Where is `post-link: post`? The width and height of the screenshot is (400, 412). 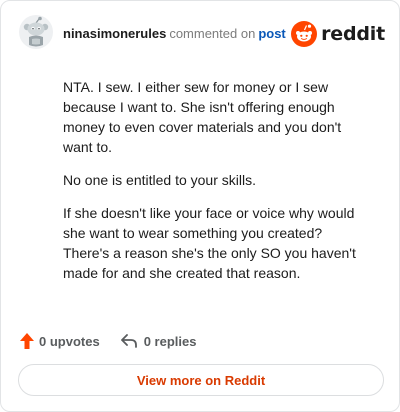 post-link: post is located at coordinates (271, 33).